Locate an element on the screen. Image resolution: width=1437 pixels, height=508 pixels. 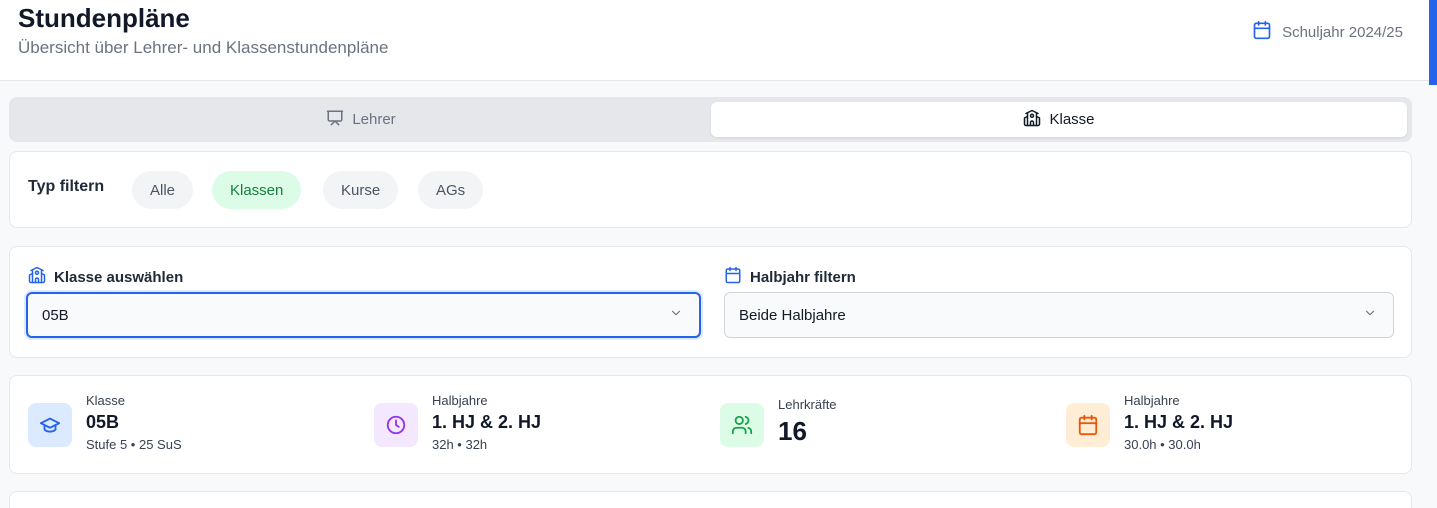
class-select: 05B is located at coordinates (363, 315).